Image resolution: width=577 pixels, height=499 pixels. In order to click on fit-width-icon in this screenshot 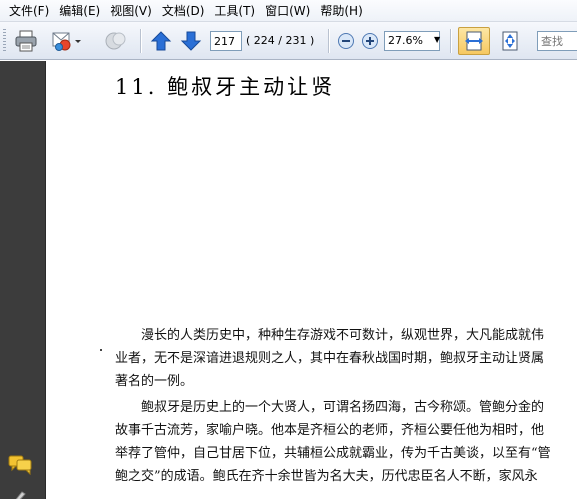, I will do `click(474, 41)`.